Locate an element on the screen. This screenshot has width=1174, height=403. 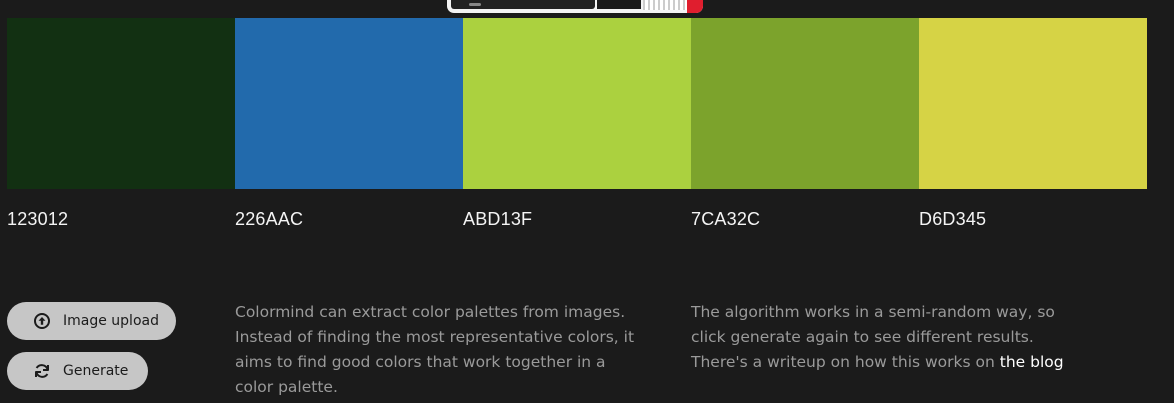
refresh-icon is located at coordinates (42, 371).